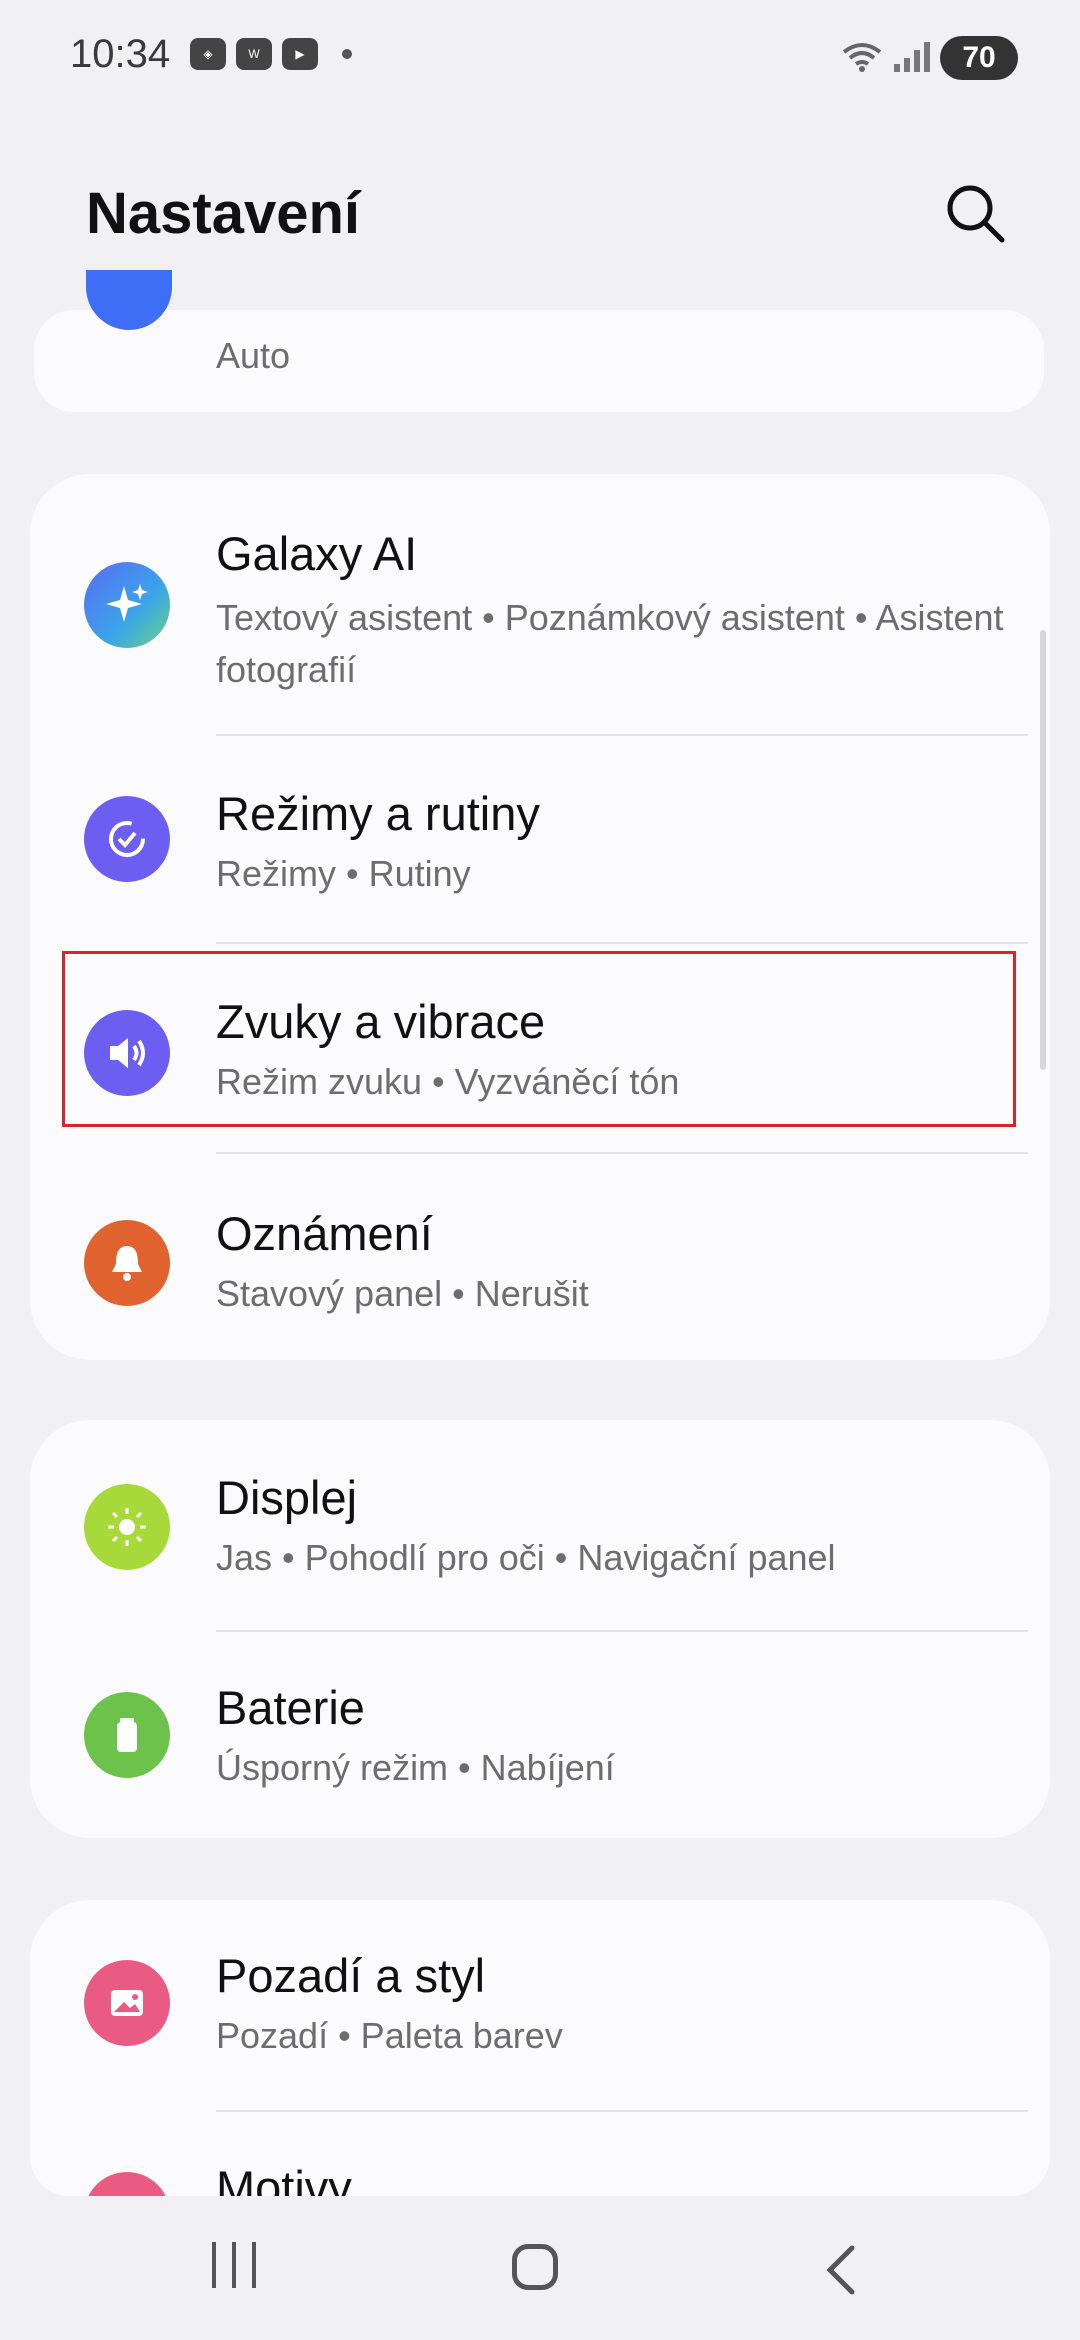 The height and width of the screenshot is (2340, 1080). What do you see at coordinates (254, 54) in the screenshot?
I see `wear-icon: W` at bounding box center [254, 54].